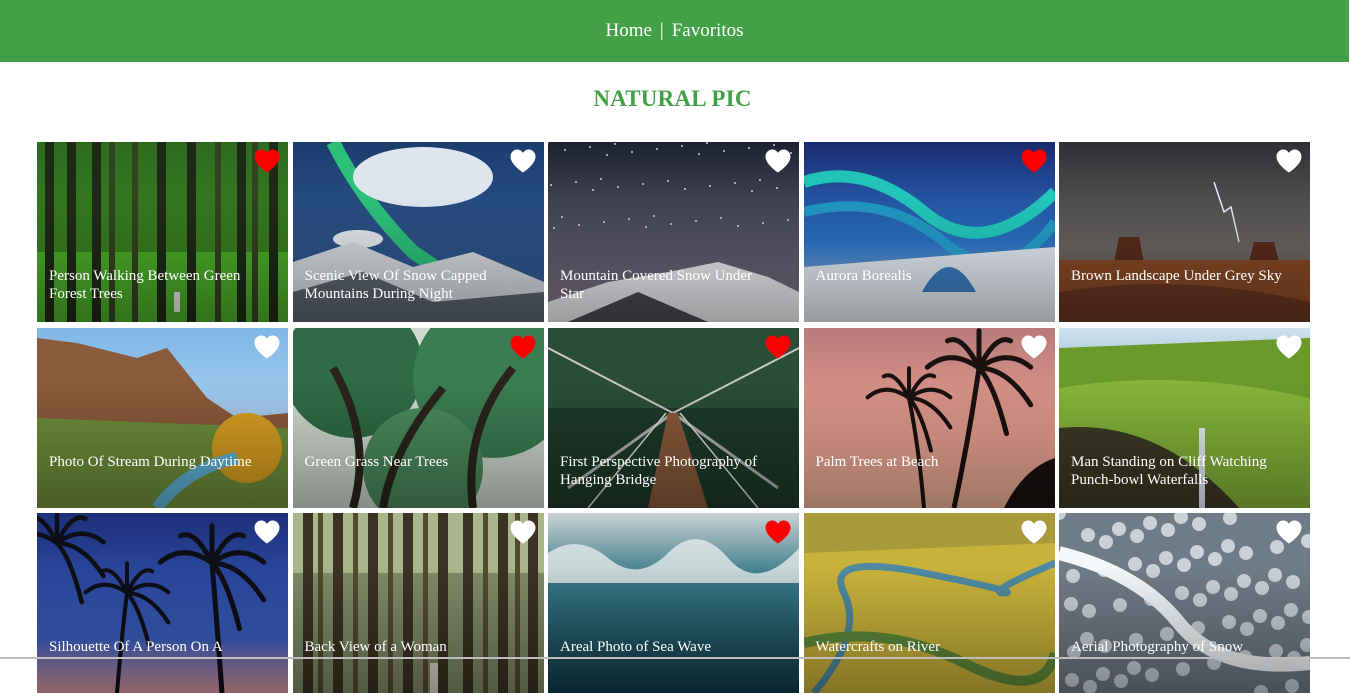  What do you see at coordinates (1157, 647) in the screenshot?
I see `photo-caption: Aerial Photography of Snow` at bounding box center [1157, 647].